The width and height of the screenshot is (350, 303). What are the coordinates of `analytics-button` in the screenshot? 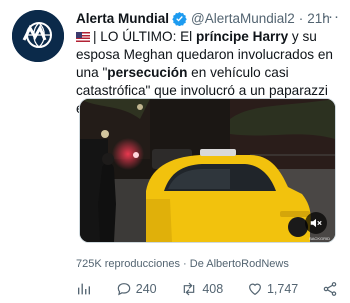 It's located at (84, 289).